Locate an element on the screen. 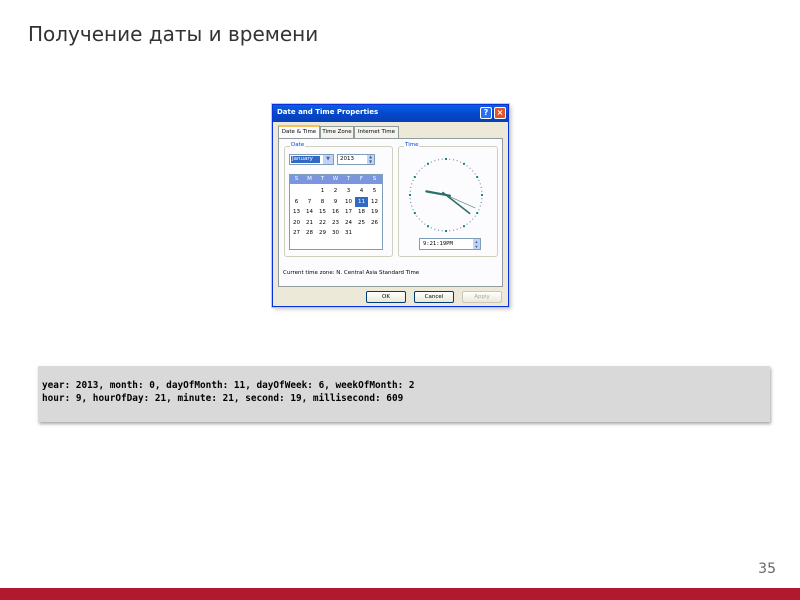 The width and height of the screenshot is (800, 600). calendar-day-header: M is located at coordinates (309, 179).